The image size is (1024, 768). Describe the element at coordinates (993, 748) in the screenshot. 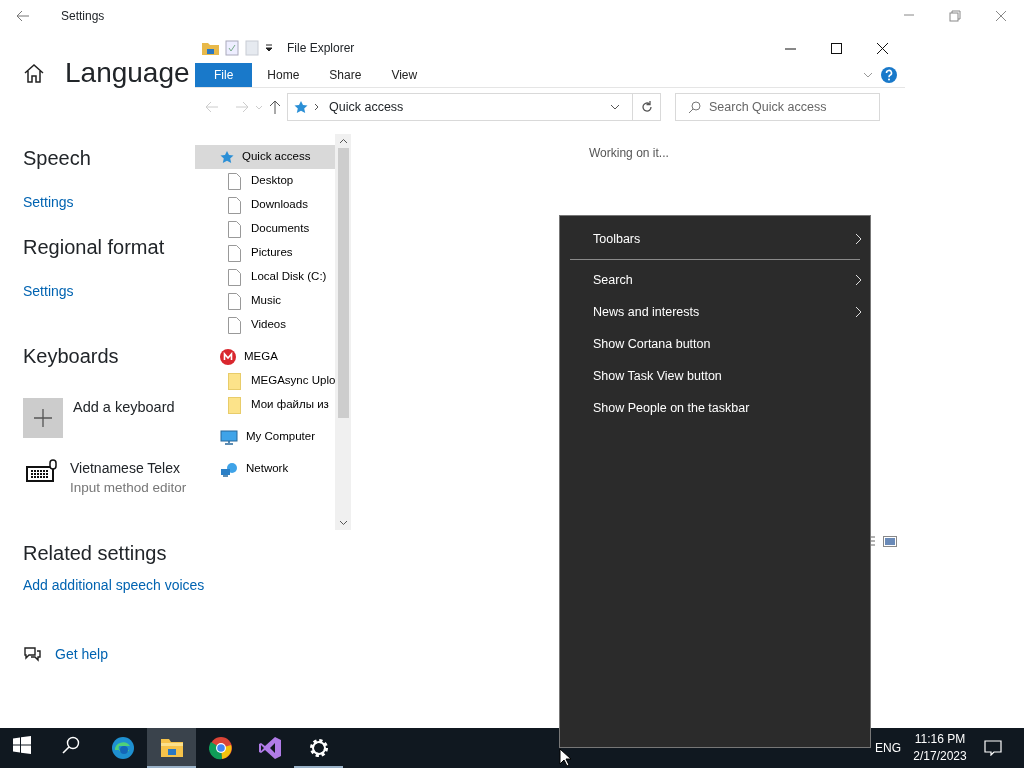

I see `chat-bubble-icon` at that location.